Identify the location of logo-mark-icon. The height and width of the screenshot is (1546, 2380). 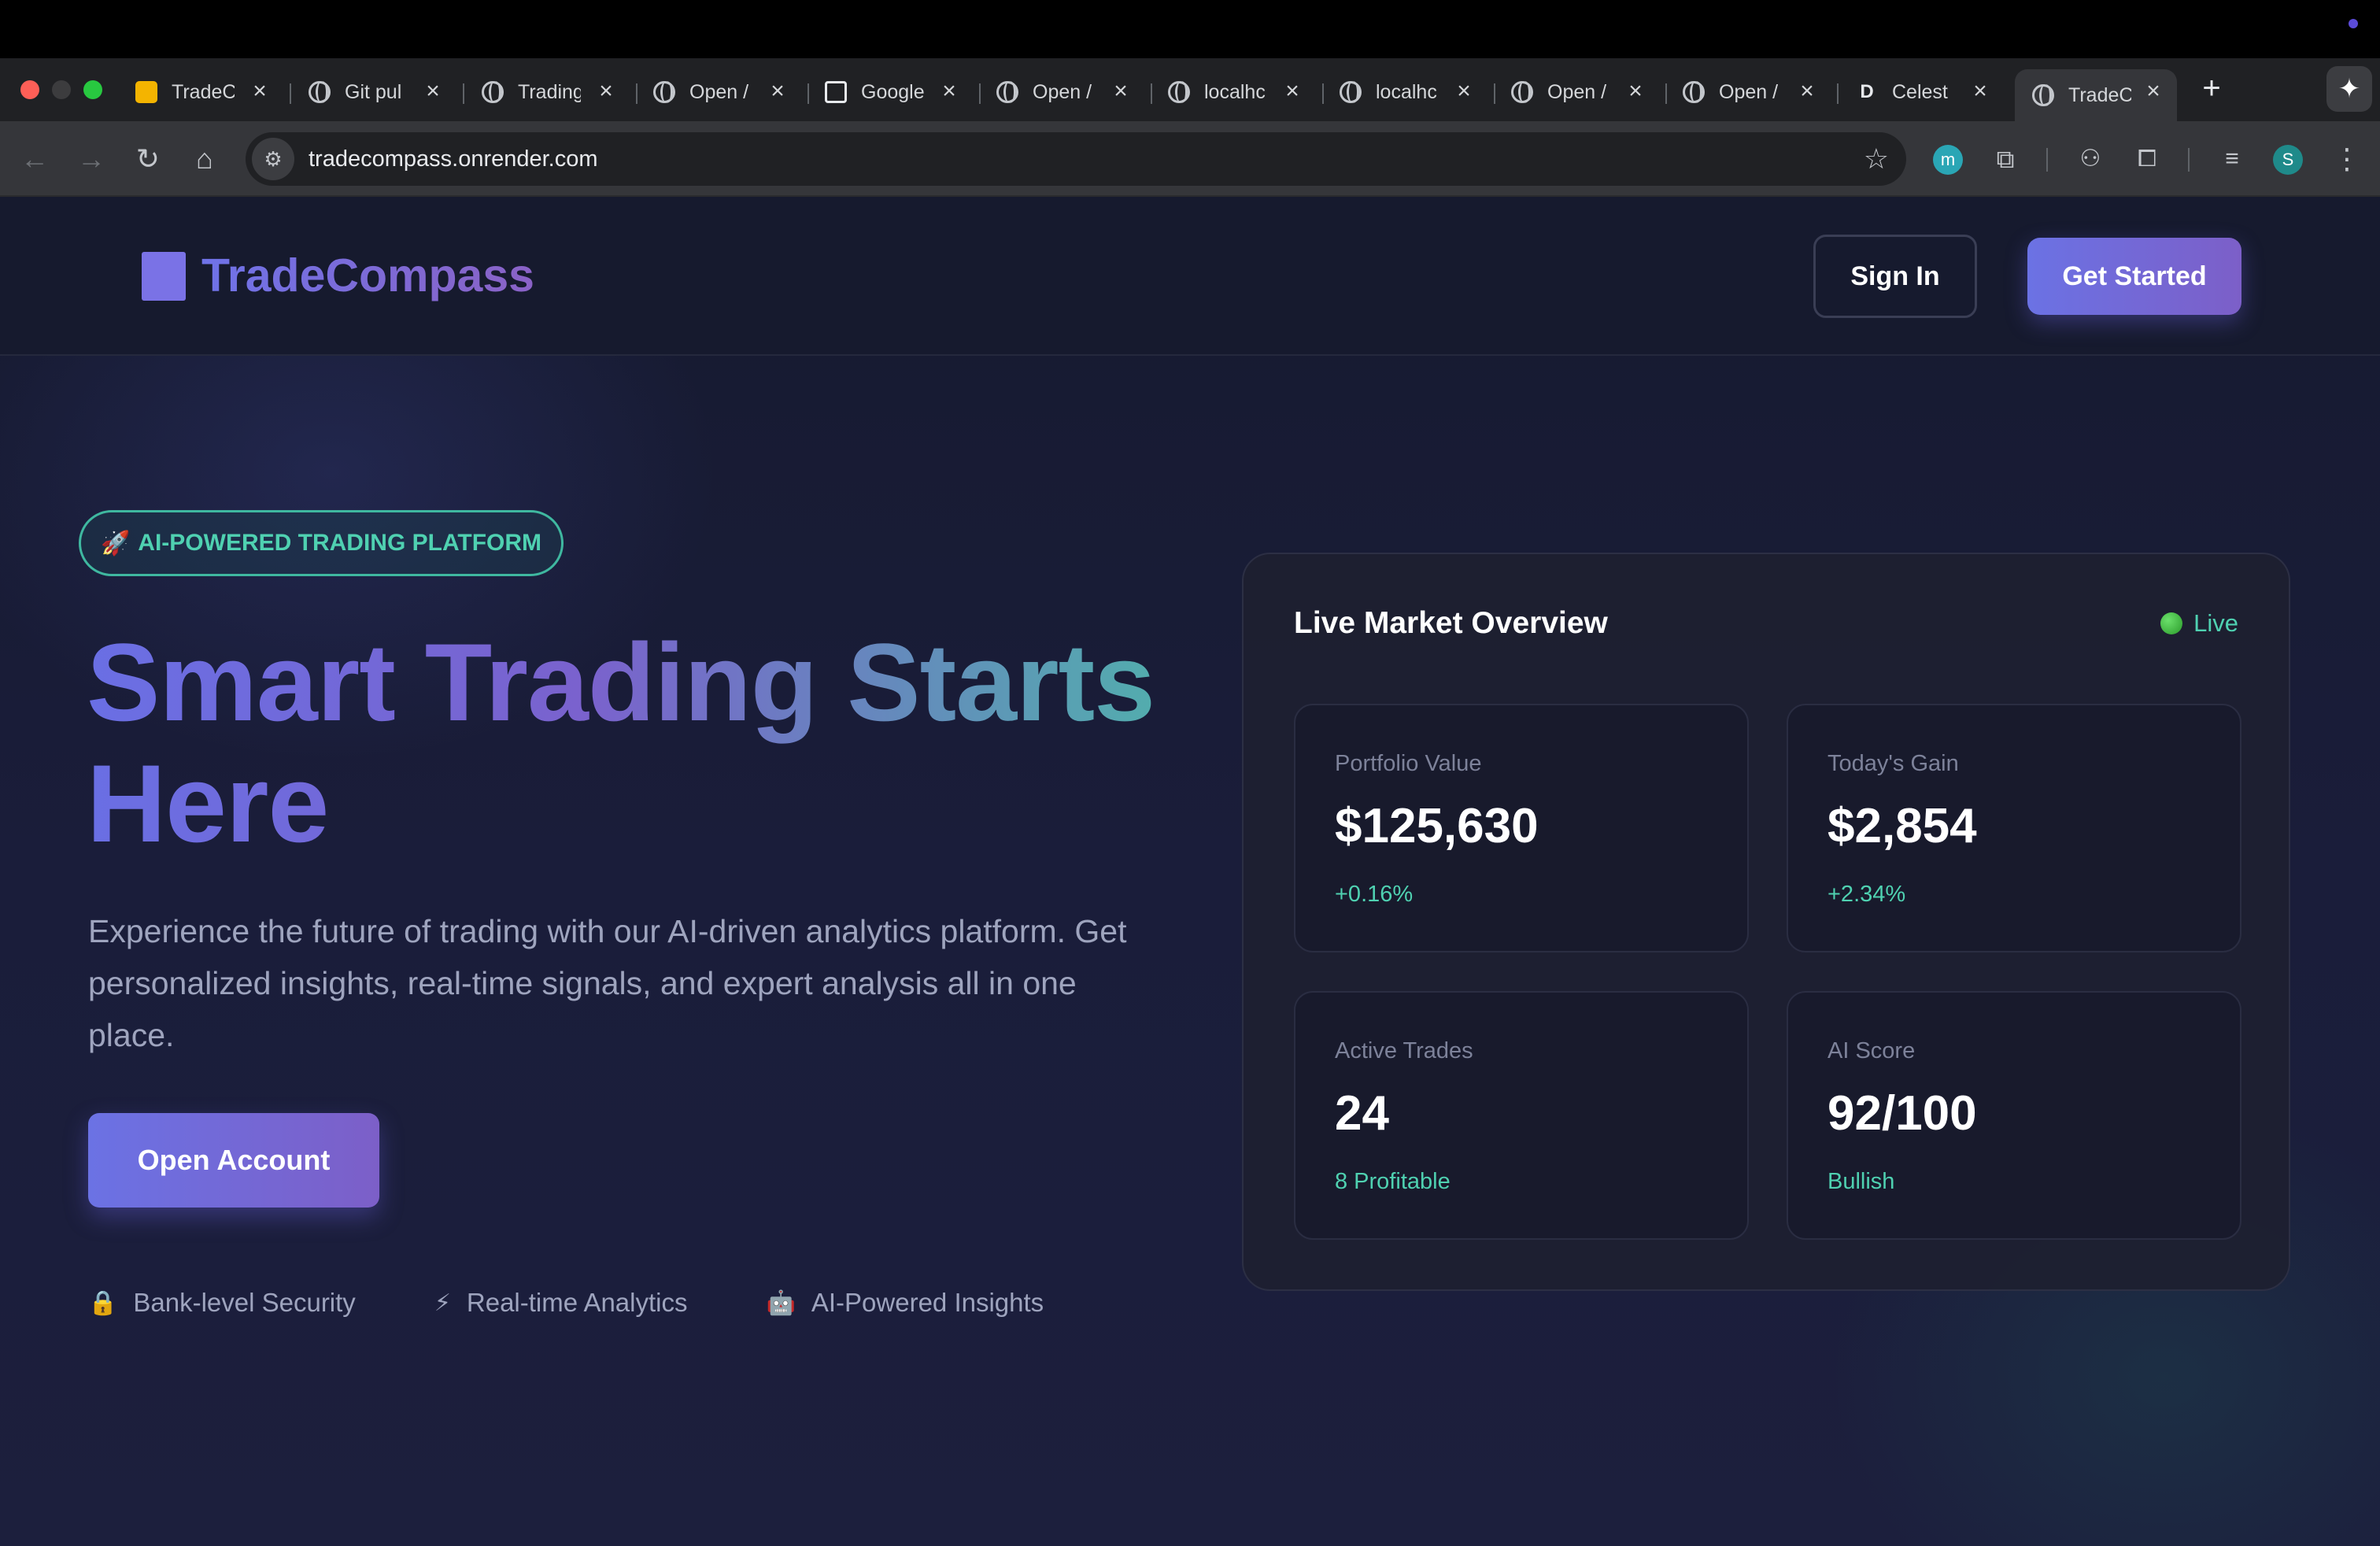
(164, 277).